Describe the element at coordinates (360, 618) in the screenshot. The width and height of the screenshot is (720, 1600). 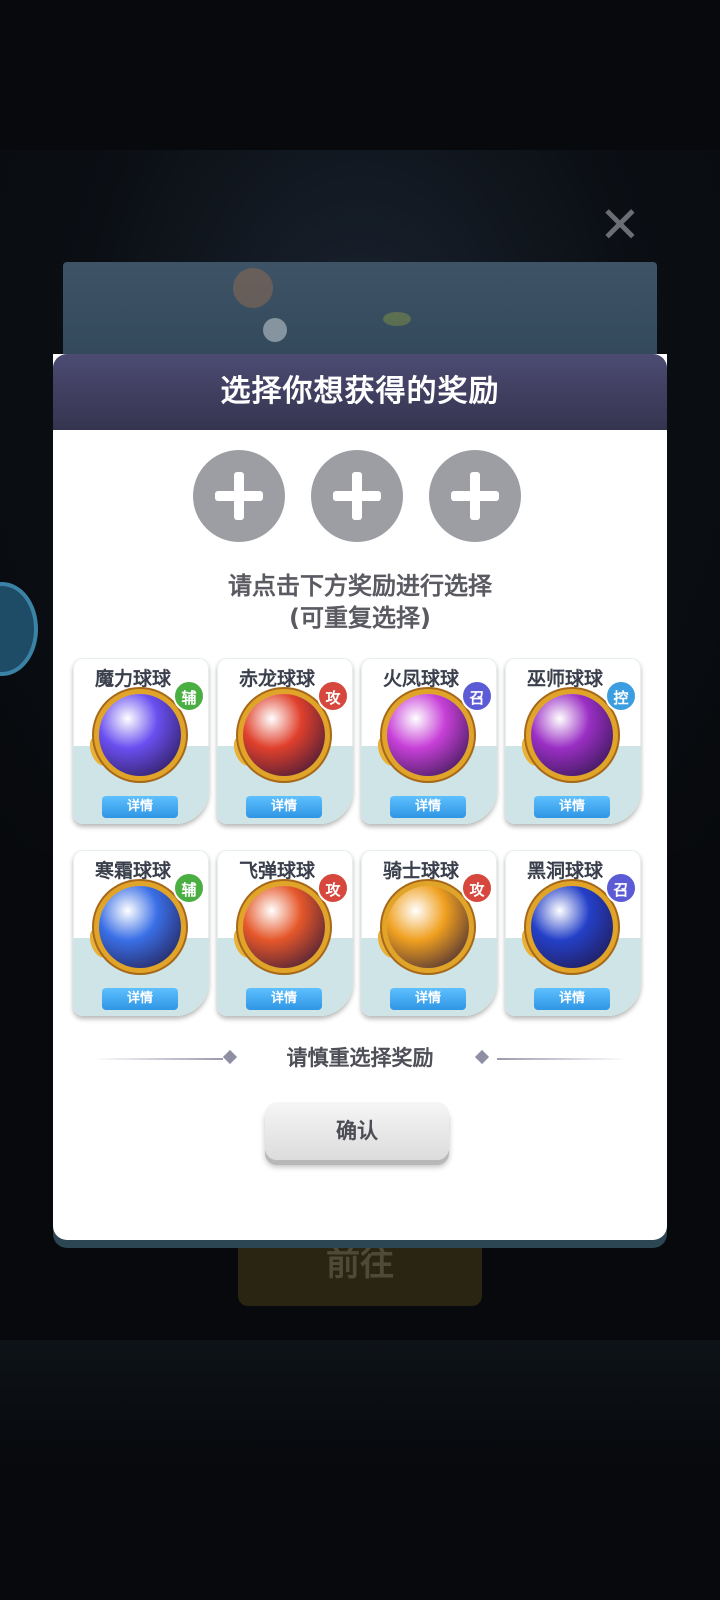
I see `instruction-note: (可重复选择)` at that location.